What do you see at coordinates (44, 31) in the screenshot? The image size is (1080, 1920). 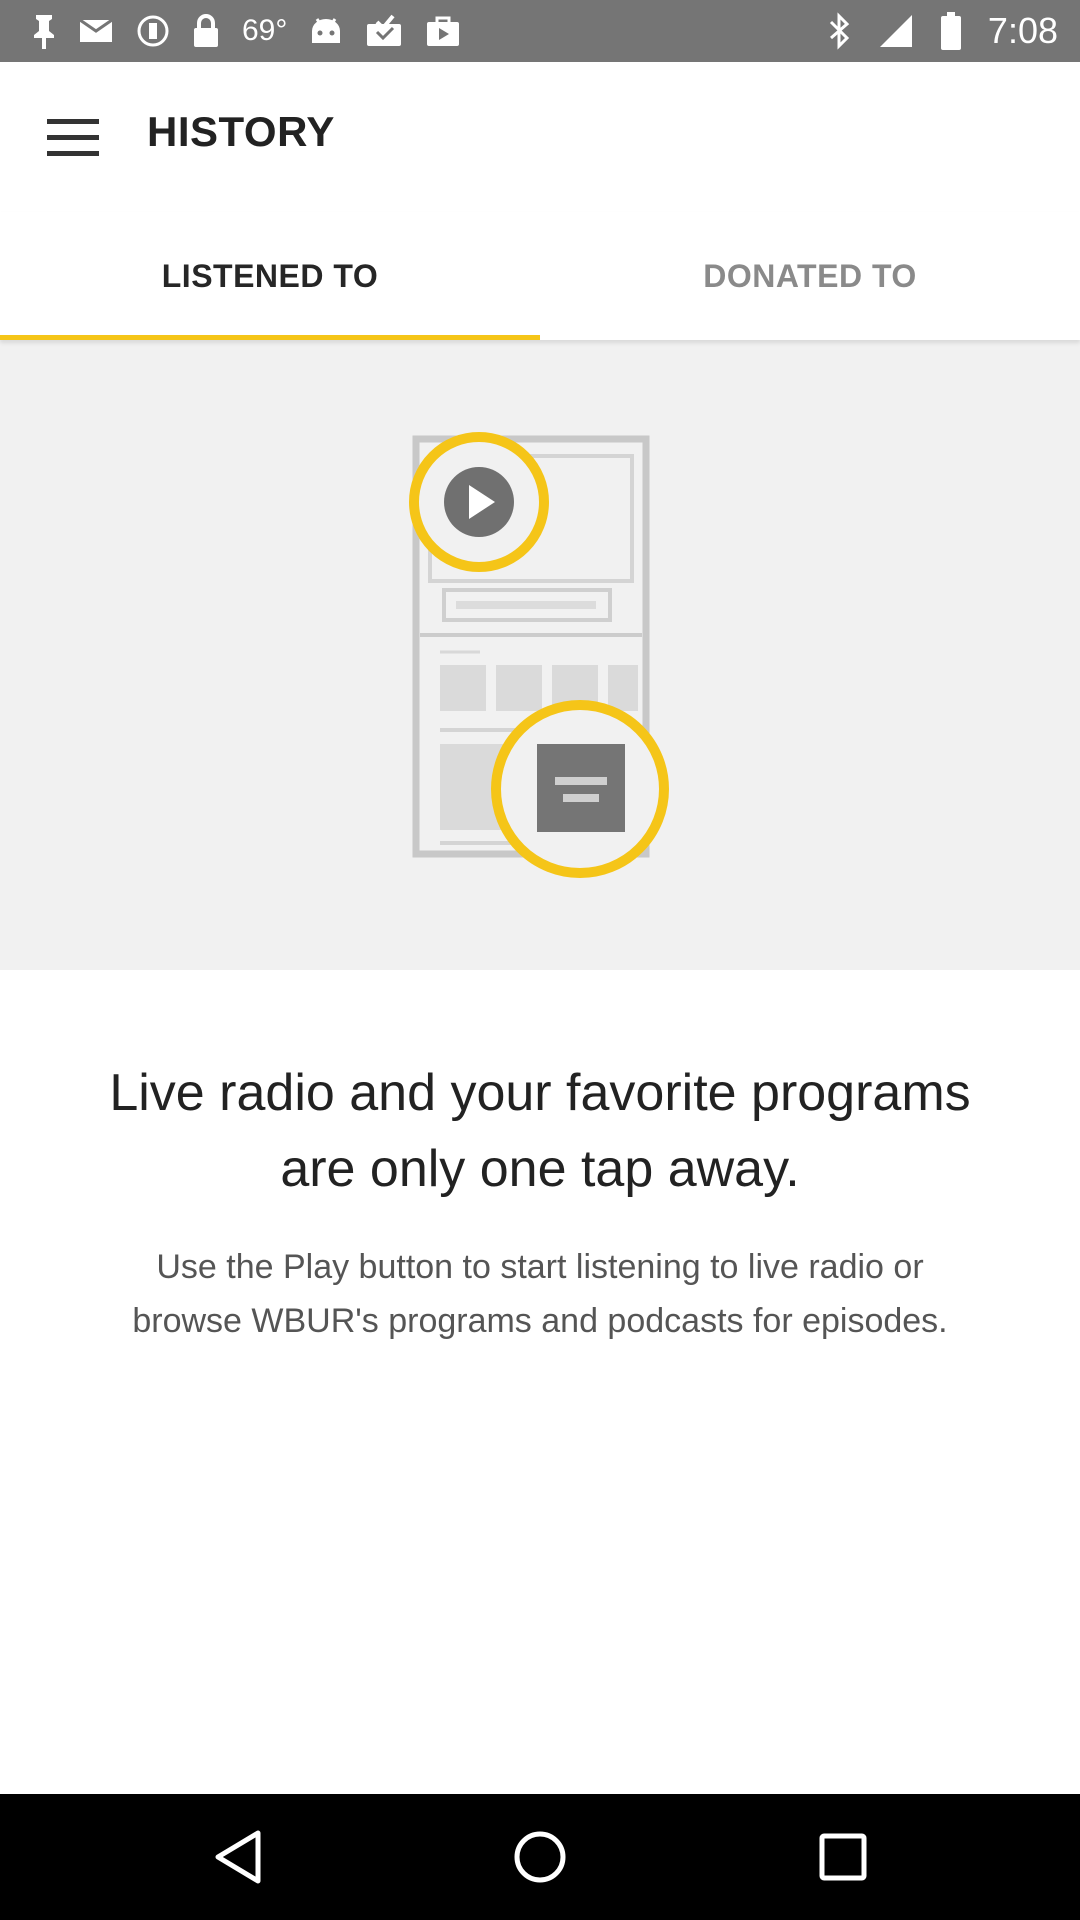 I see `pin-icon` at bounding box center [44, 31].